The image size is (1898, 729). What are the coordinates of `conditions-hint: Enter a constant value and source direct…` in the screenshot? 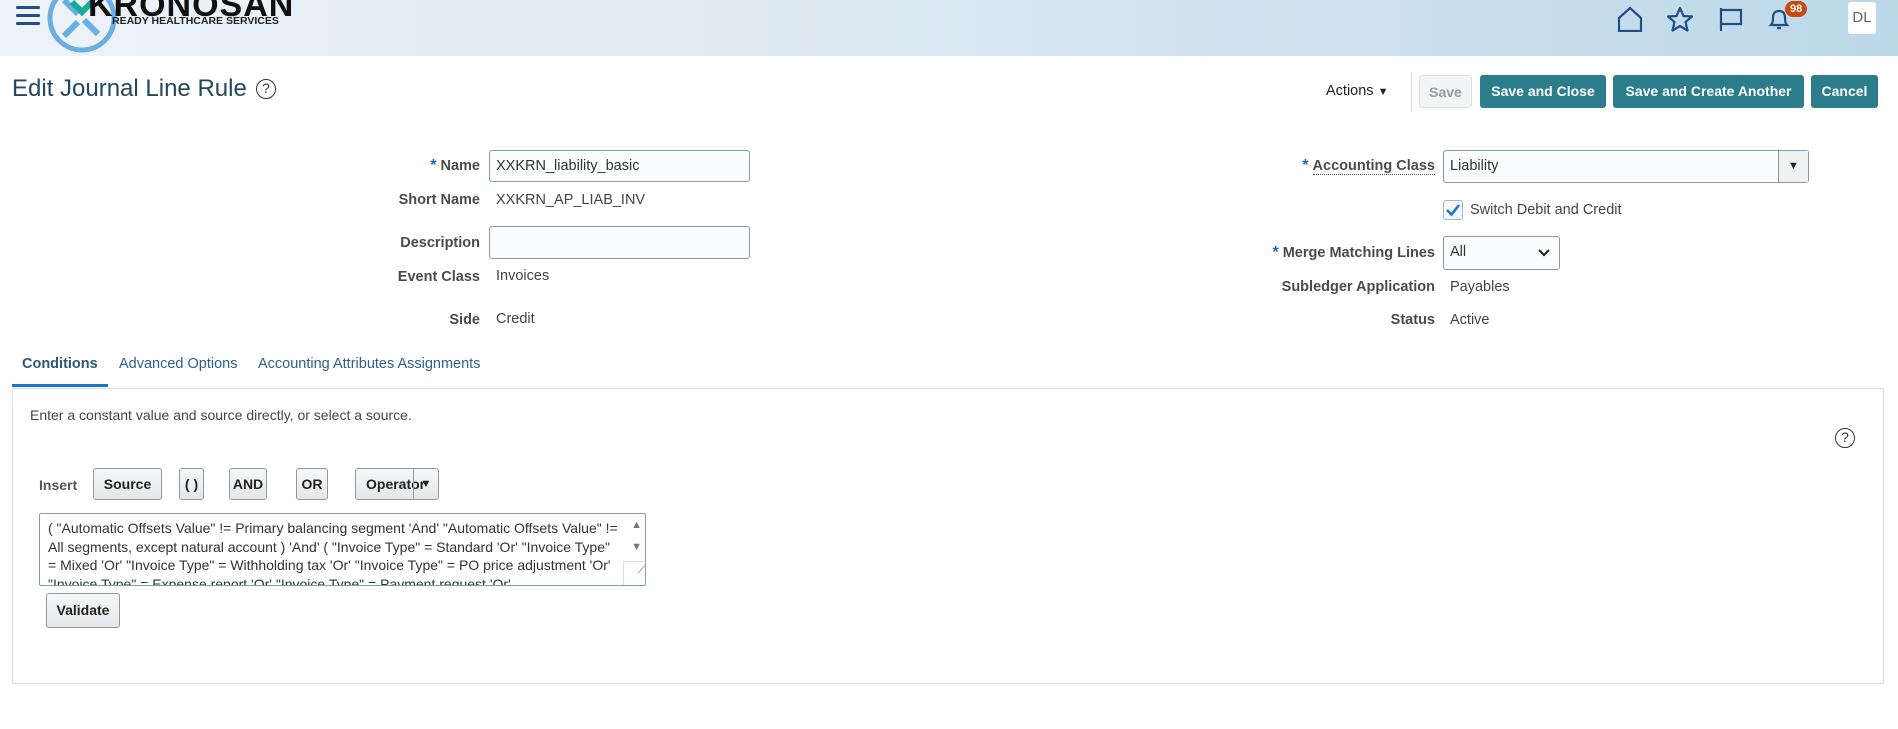 It's located at (221, 415).